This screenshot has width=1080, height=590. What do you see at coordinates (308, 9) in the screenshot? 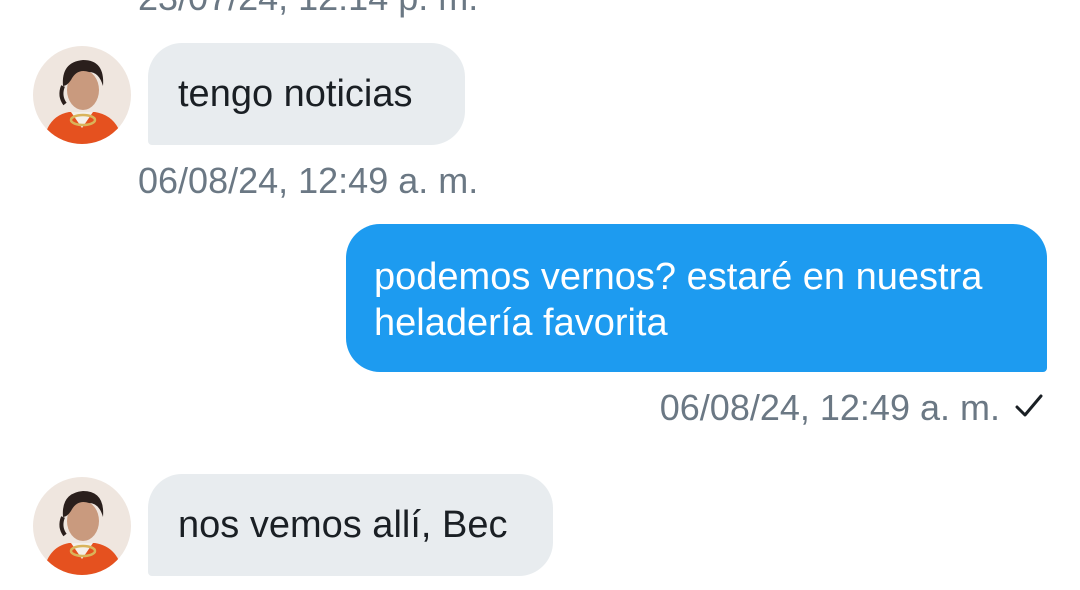
I see `message-timestamp: 23/07/24, 12:14 p. m.` at bounding box center [308, 9].